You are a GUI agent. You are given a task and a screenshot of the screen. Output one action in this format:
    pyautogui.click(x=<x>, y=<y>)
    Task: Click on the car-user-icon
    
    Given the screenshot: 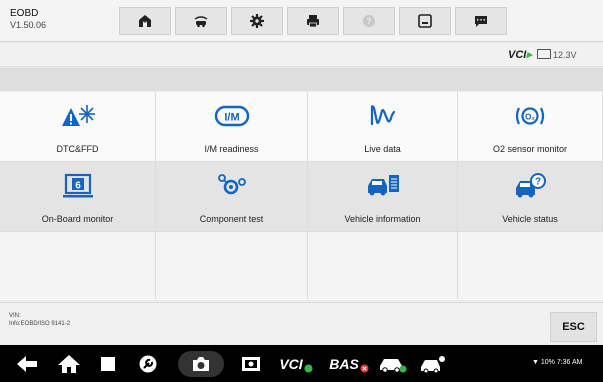 What is the action you would take?
    pyautogui.click(x=433, y=365)
    